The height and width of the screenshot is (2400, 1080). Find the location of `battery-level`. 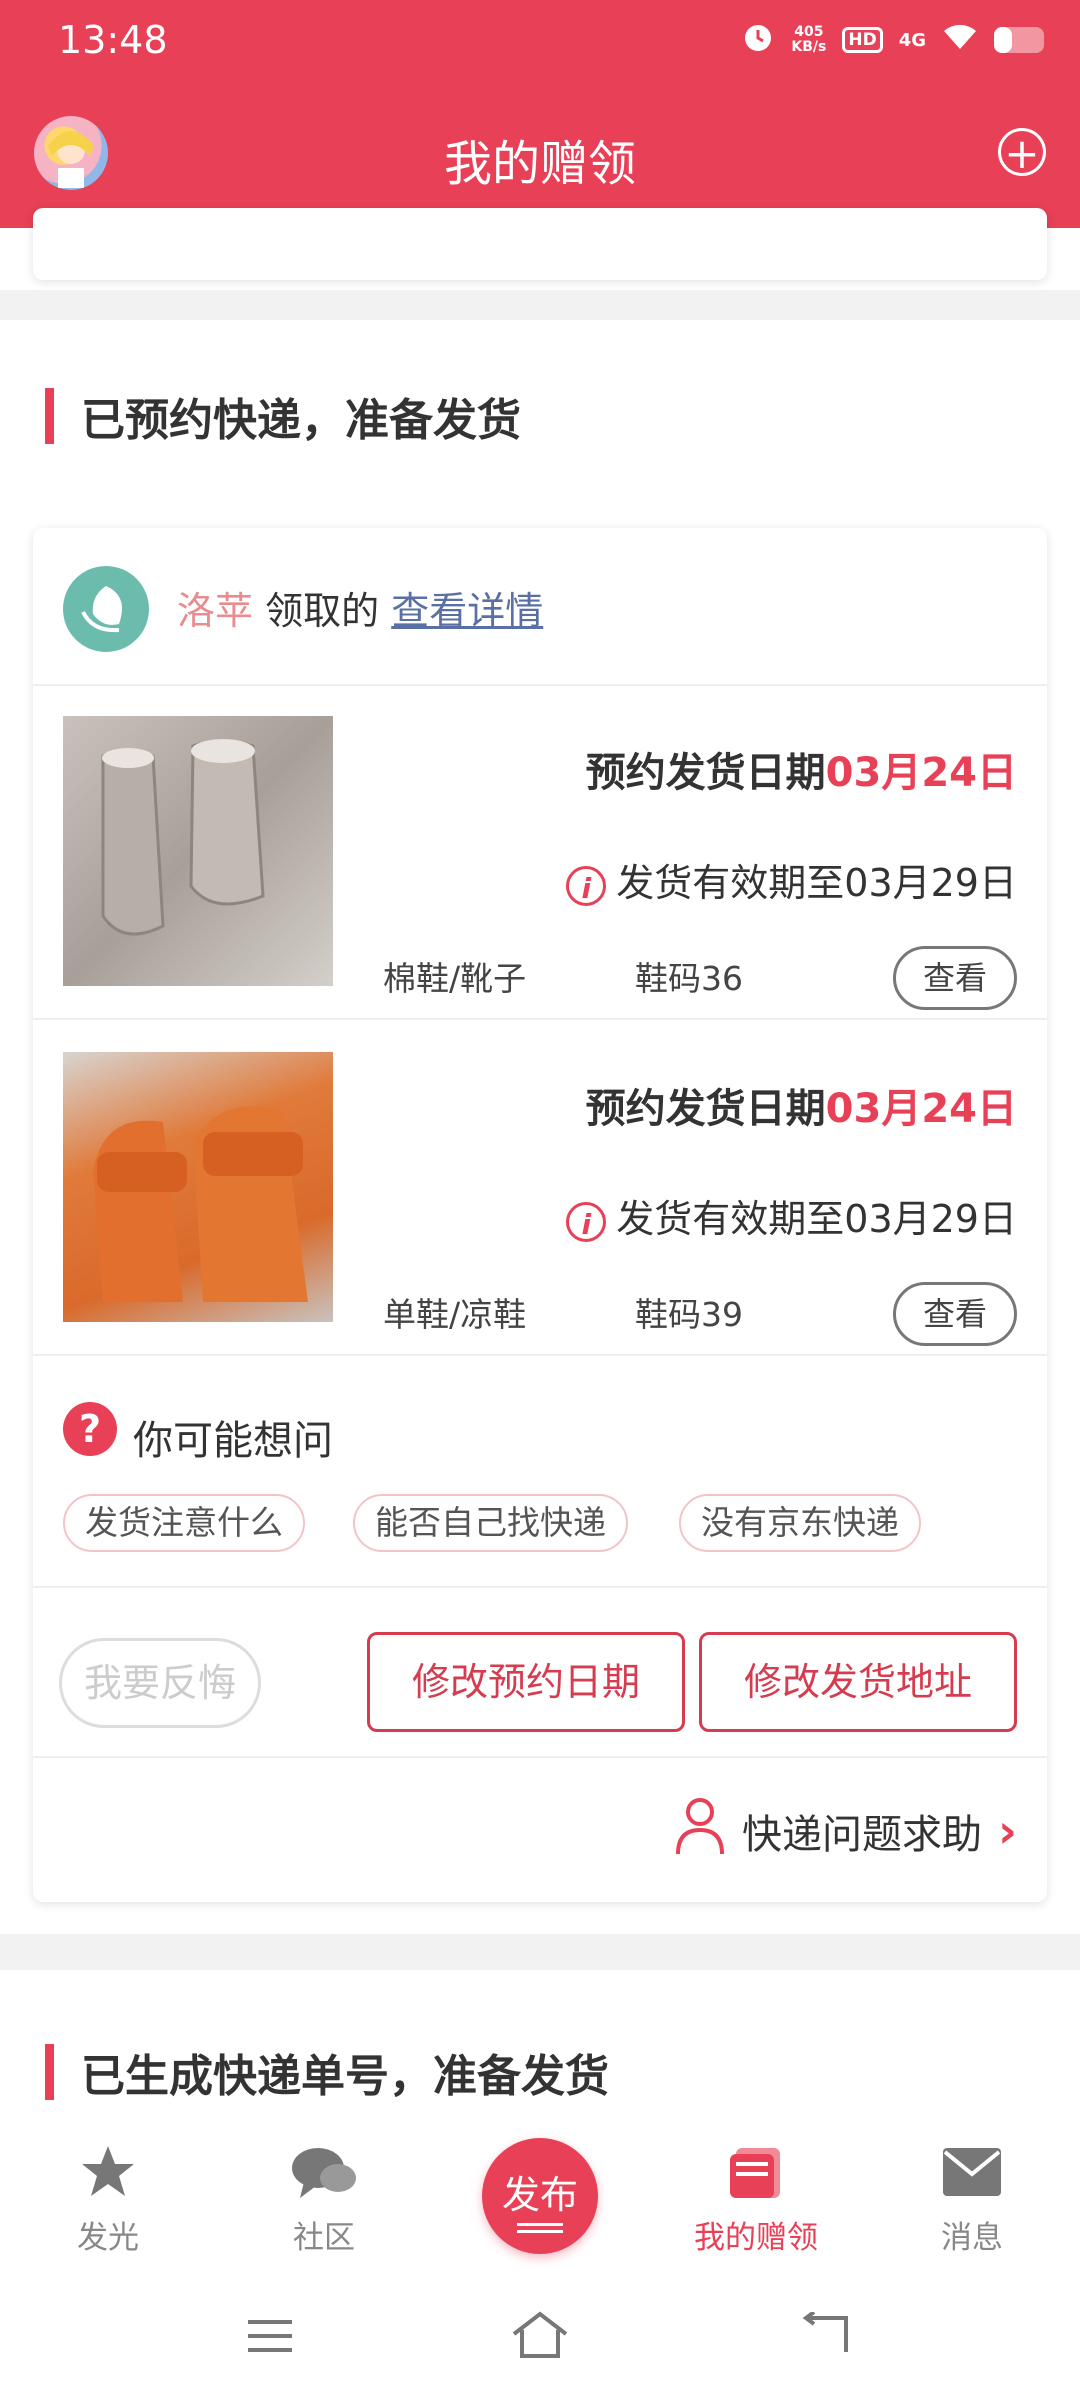

battery-level is located at coordinates (1003, 40).